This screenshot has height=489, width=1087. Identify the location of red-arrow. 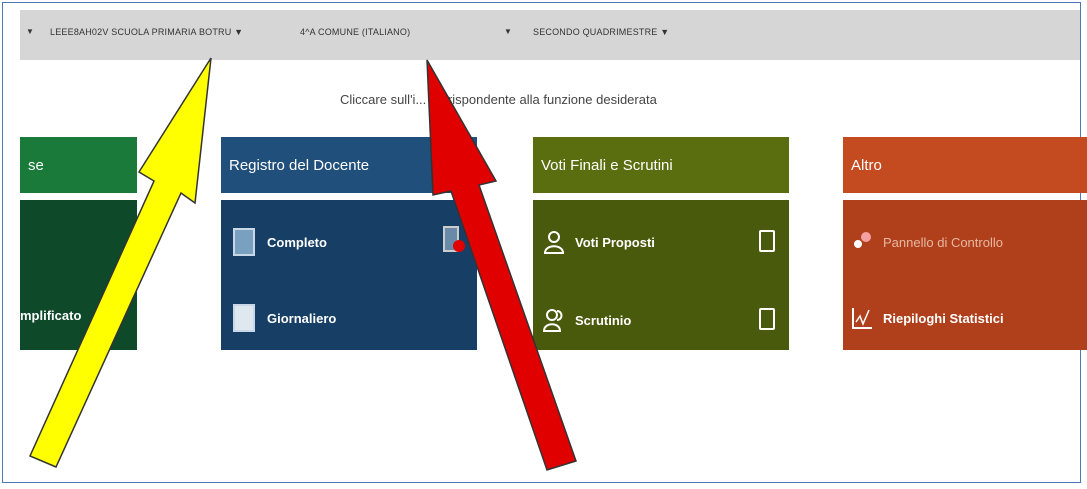
(501, 265).